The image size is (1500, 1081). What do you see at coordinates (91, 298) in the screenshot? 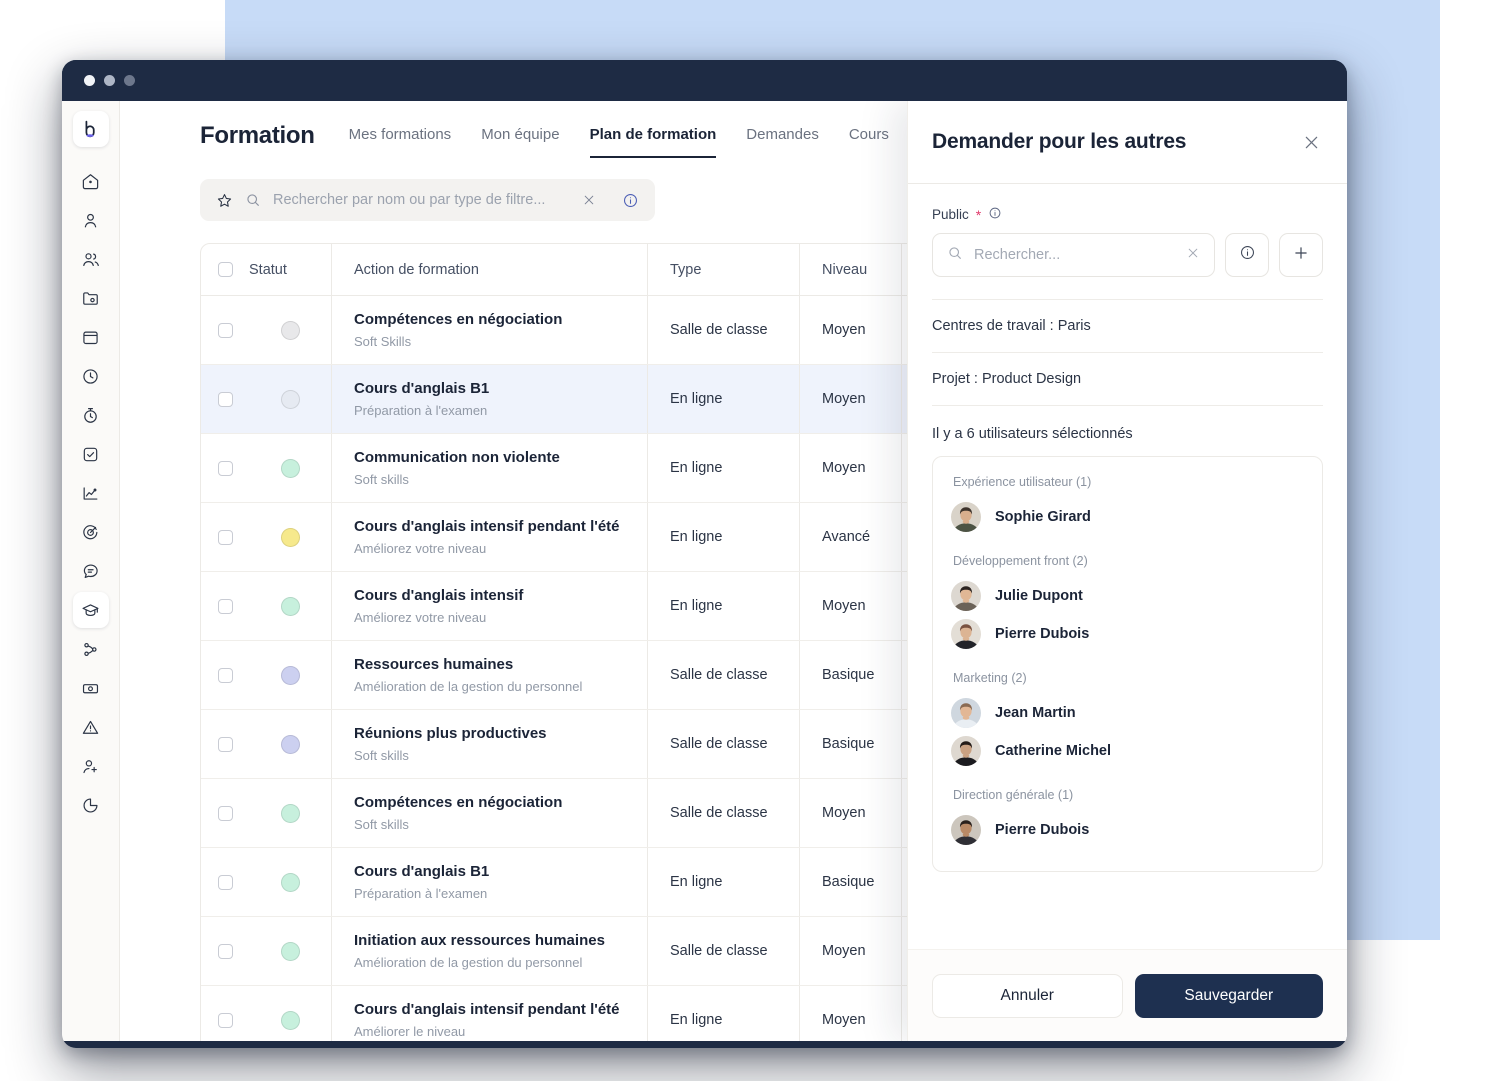
I see `sidebar-item-documents` at bounding box center [91, 298].